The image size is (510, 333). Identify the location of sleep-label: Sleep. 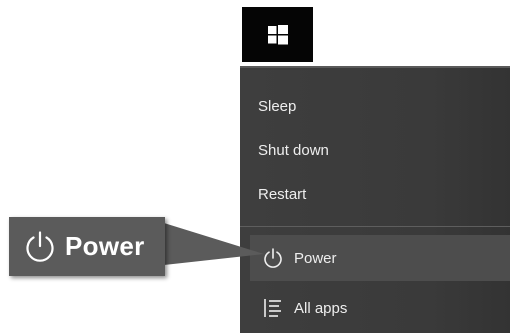
(277, 106).